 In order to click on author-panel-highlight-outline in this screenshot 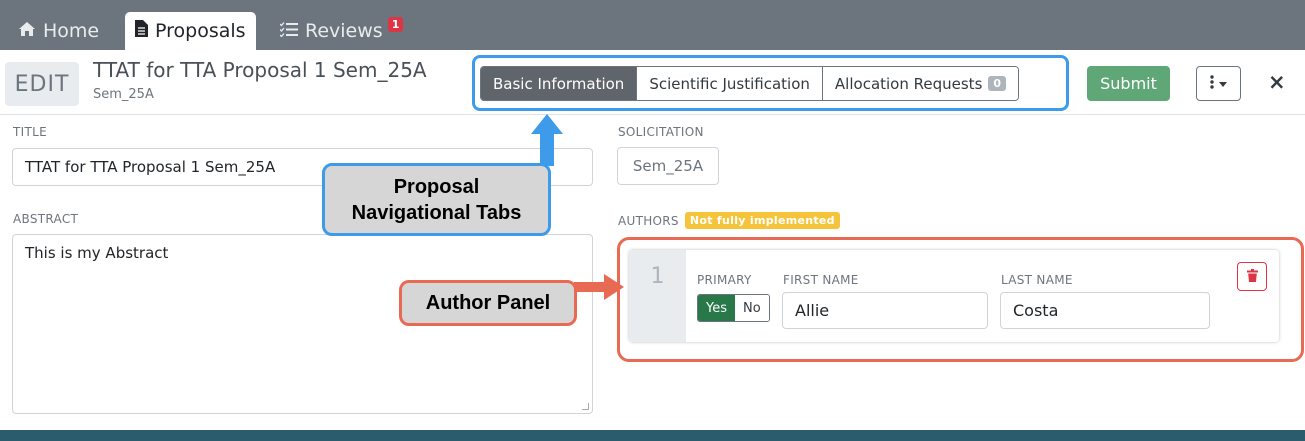, I will do `click(960, 299)`.